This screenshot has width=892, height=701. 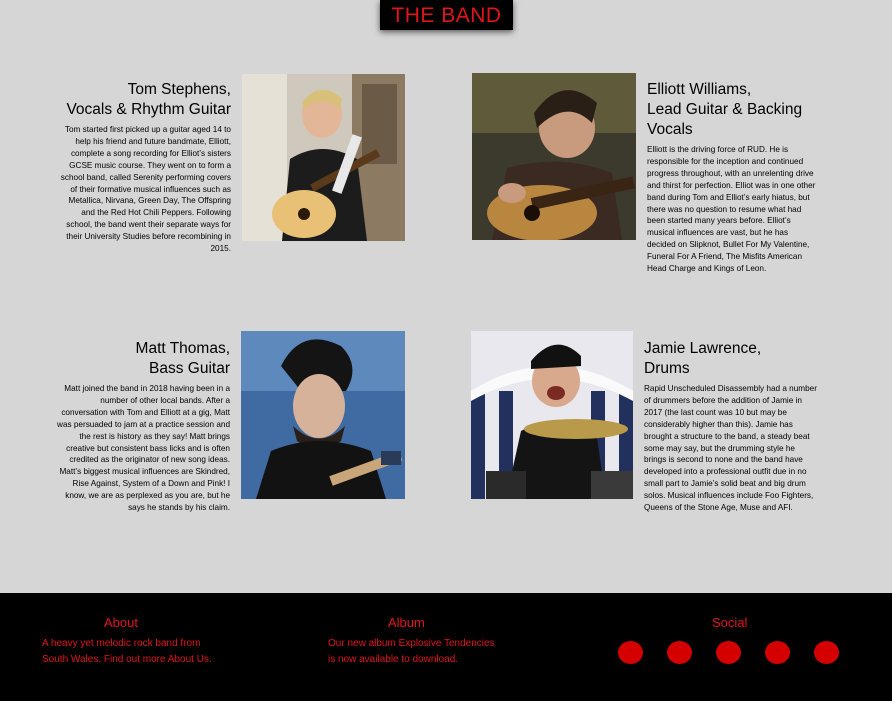 I want to click on member-photo-jamie, so click(x=552, y=415).